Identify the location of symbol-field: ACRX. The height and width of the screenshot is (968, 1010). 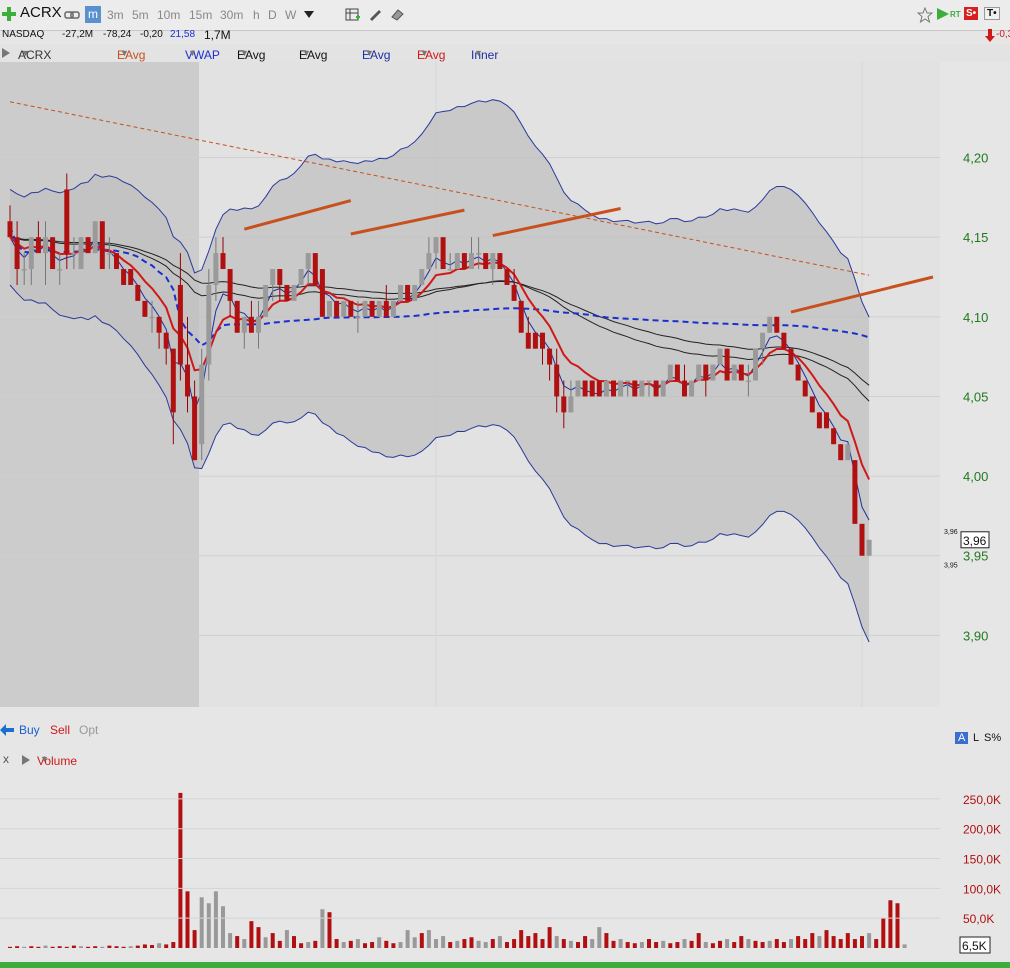
(41, 12).